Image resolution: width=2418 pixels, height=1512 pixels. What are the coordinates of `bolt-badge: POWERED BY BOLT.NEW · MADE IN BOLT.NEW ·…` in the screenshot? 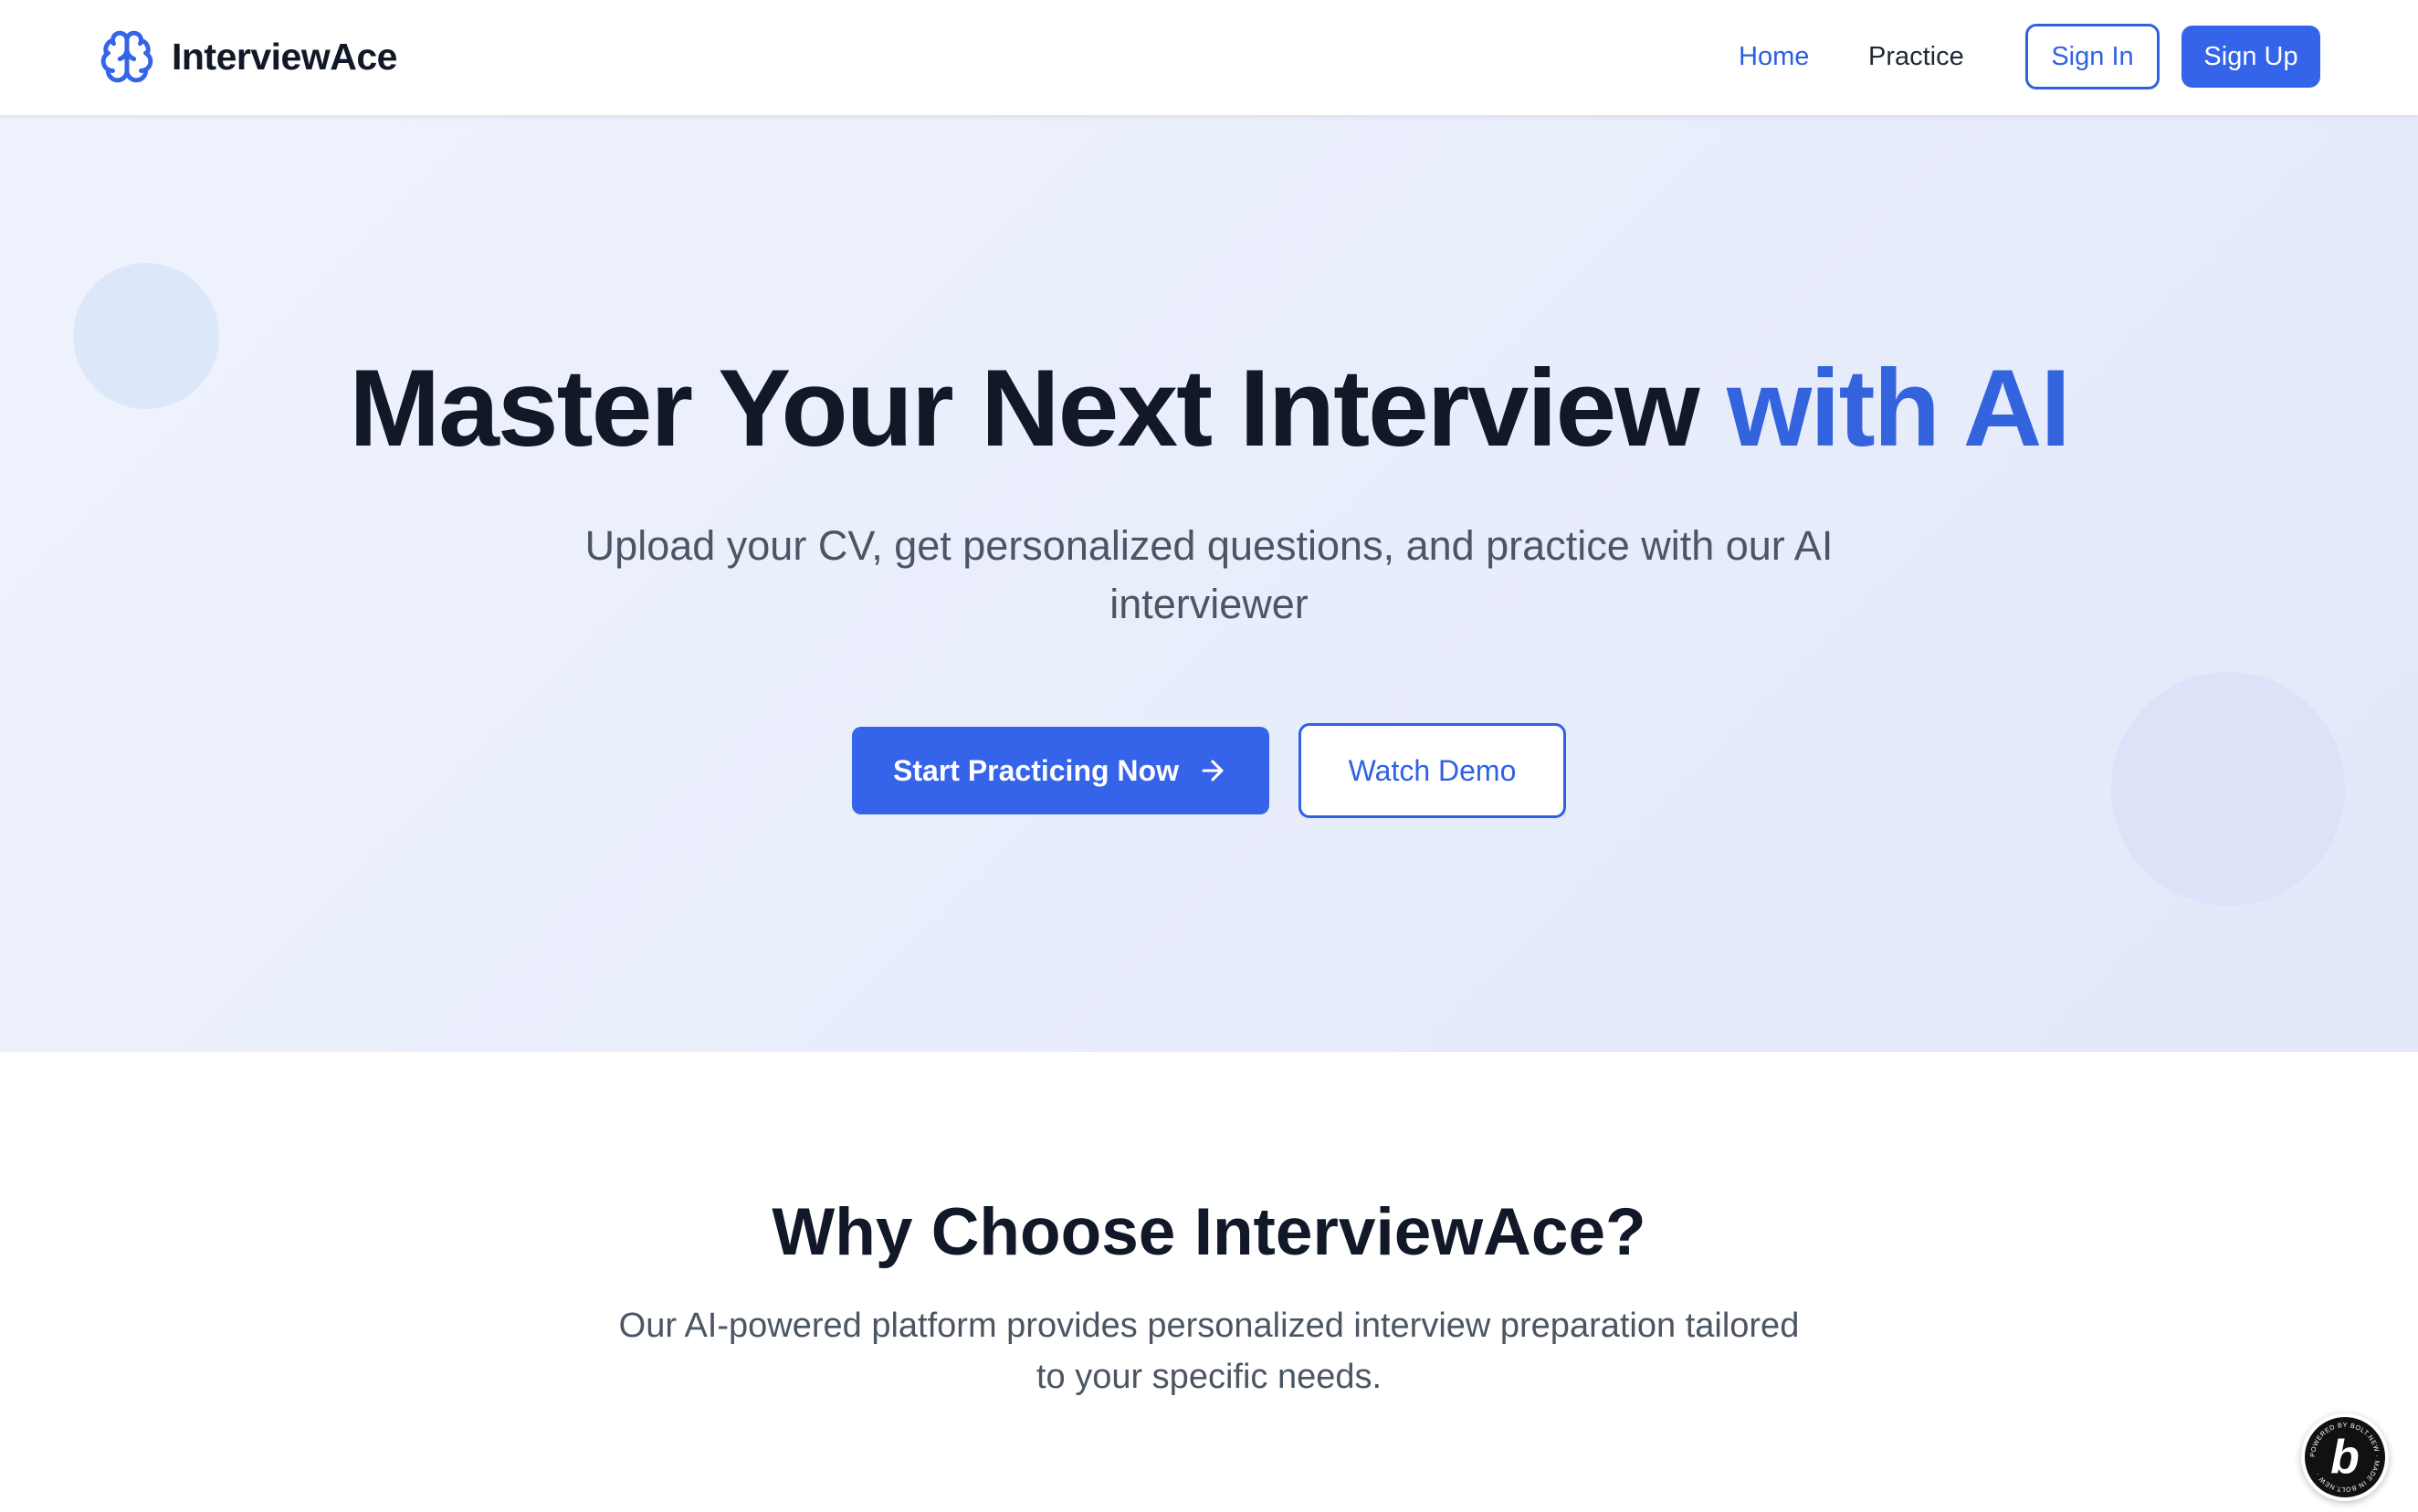 It's located at (2345, 1457).